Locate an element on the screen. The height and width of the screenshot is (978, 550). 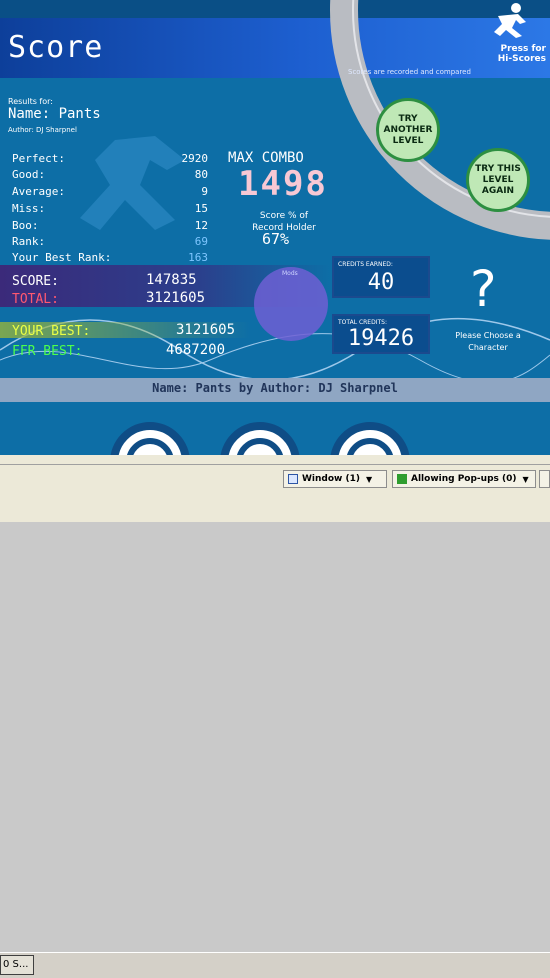
window-dropdown: Window (1) ▼ is located at coordinates (335, 479).